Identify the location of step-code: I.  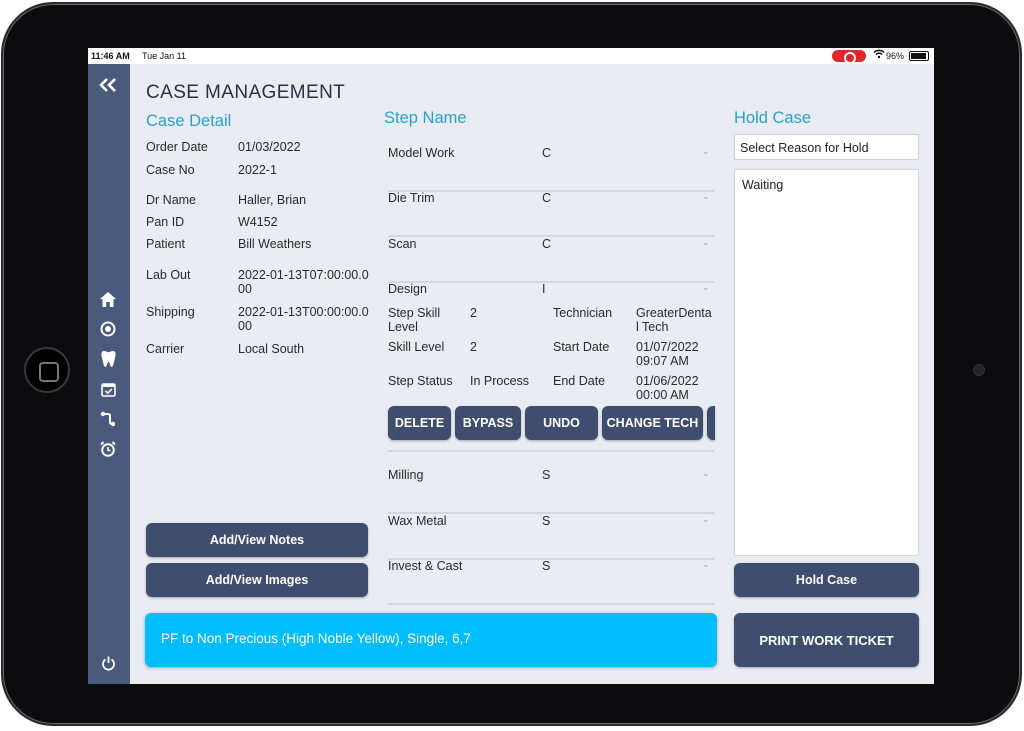
(544, 289).